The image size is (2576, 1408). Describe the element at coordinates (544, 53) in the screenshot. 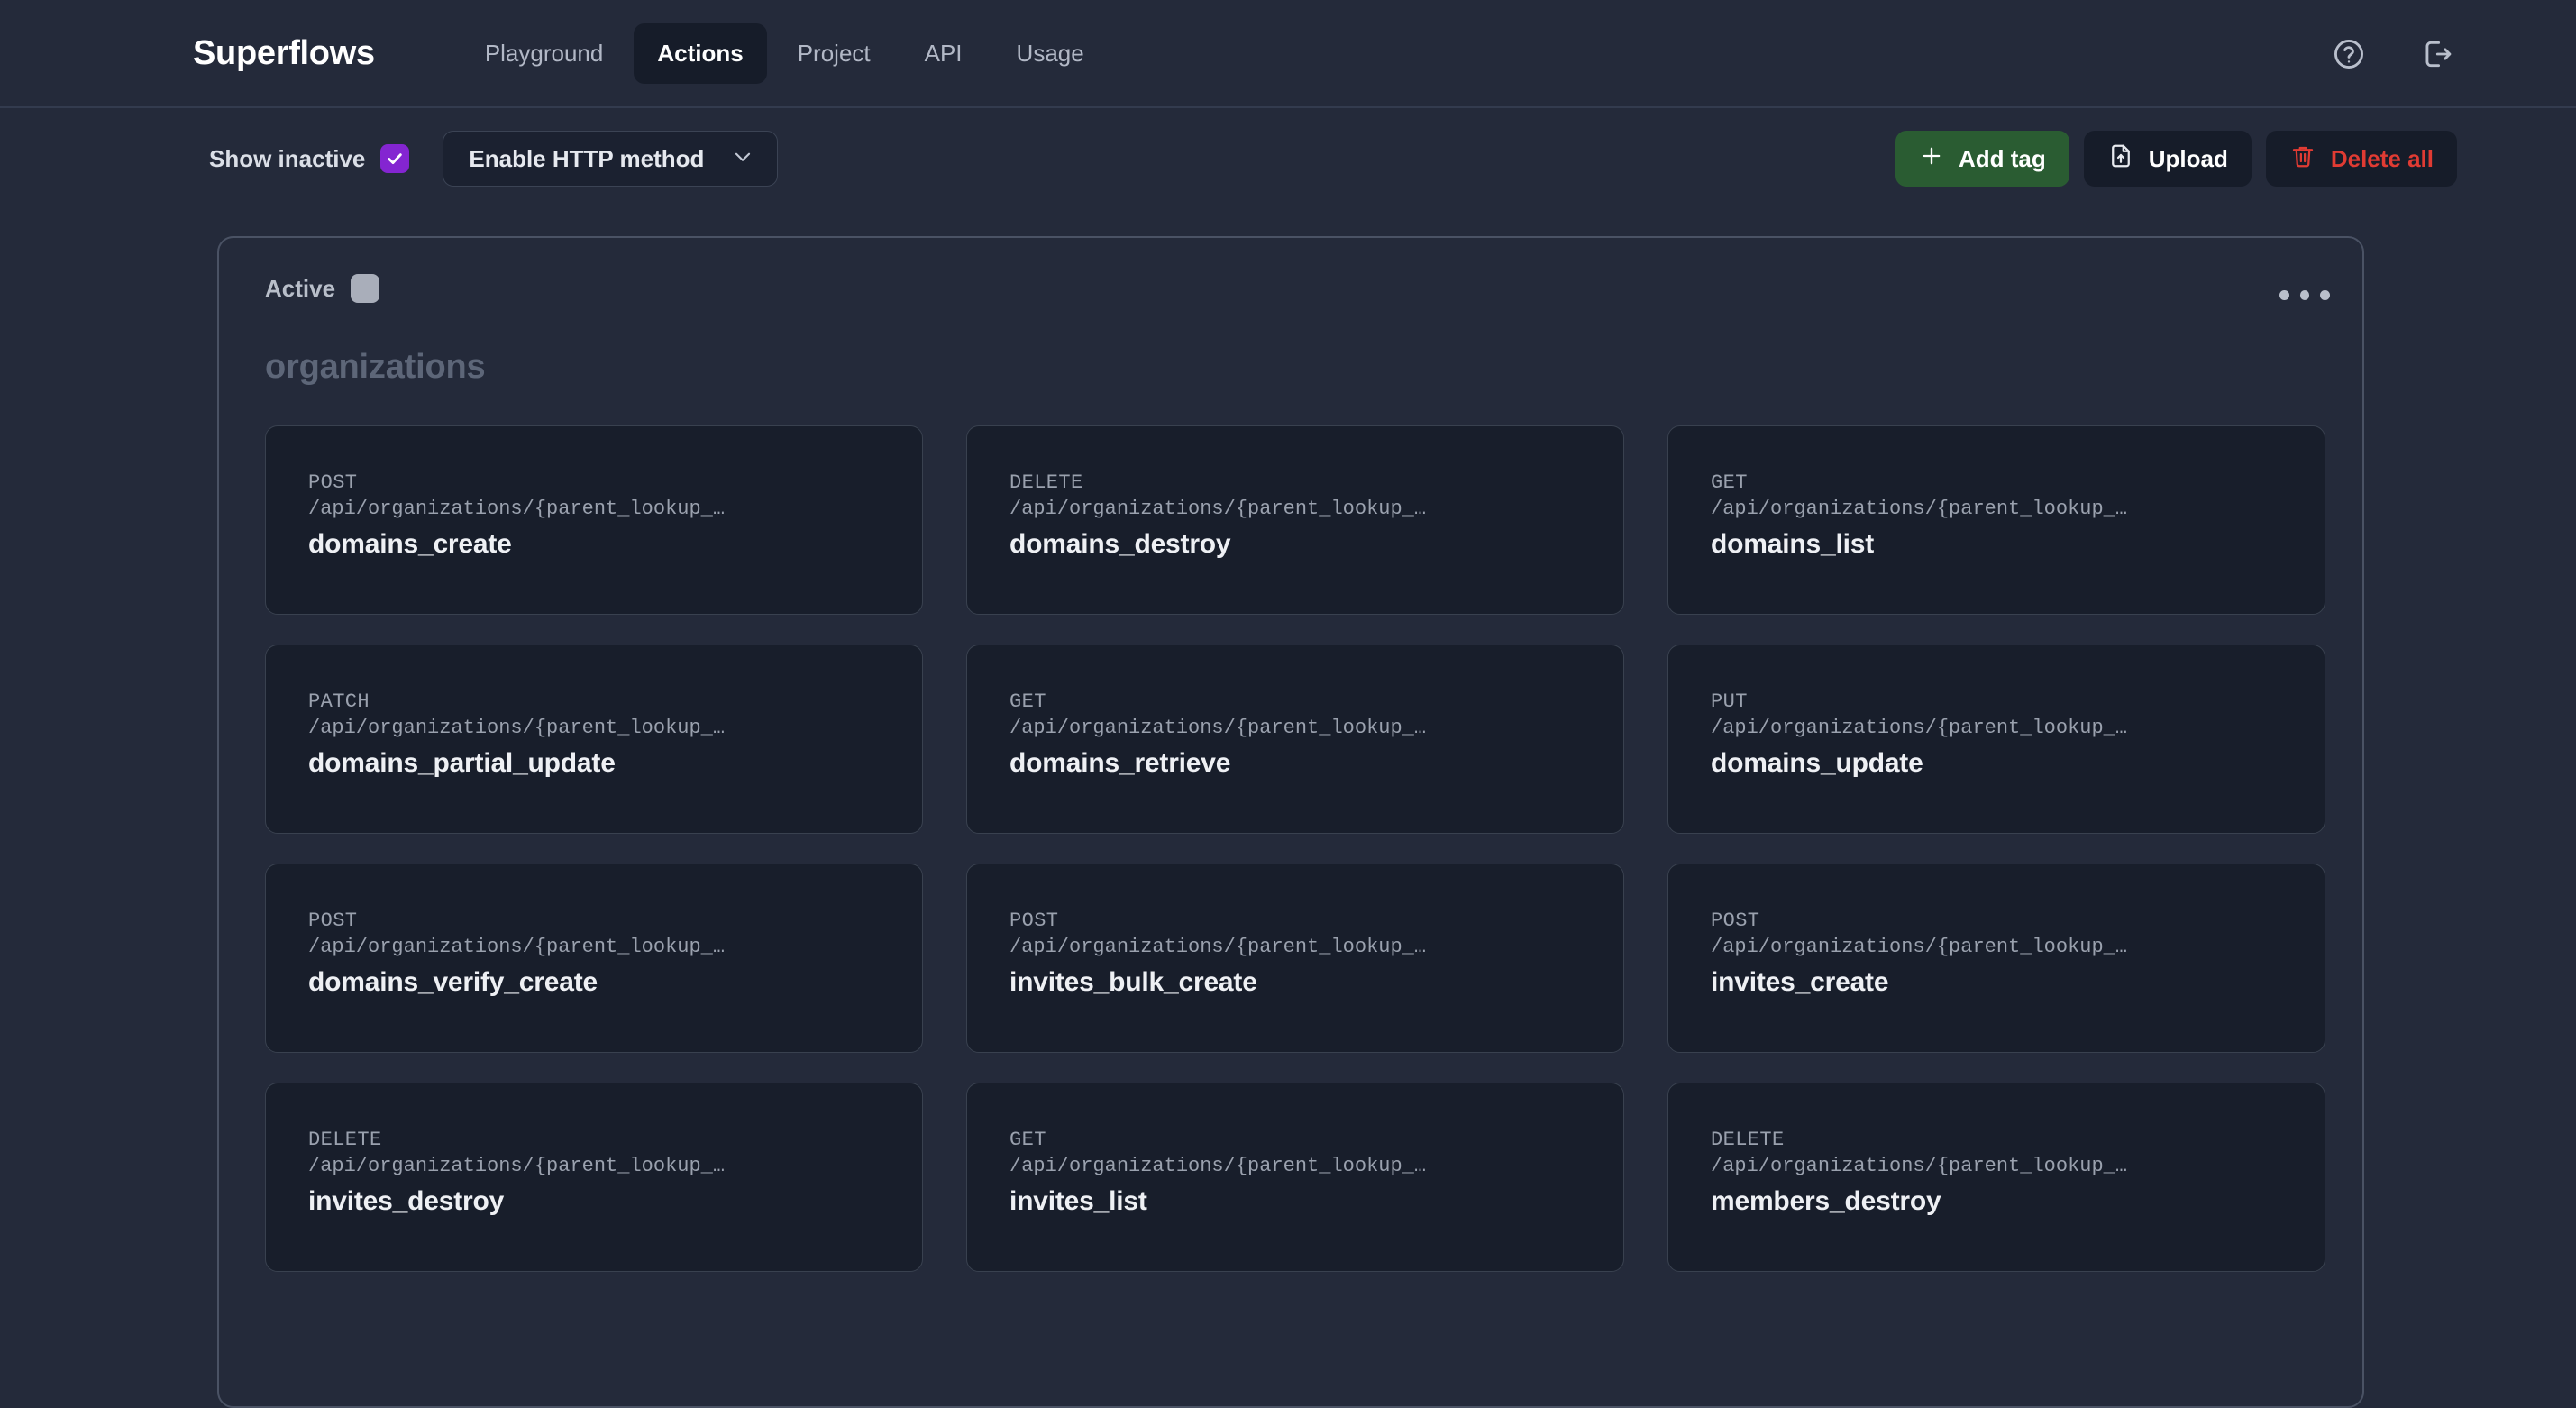

I see `tab-playground: Playground` at that location.